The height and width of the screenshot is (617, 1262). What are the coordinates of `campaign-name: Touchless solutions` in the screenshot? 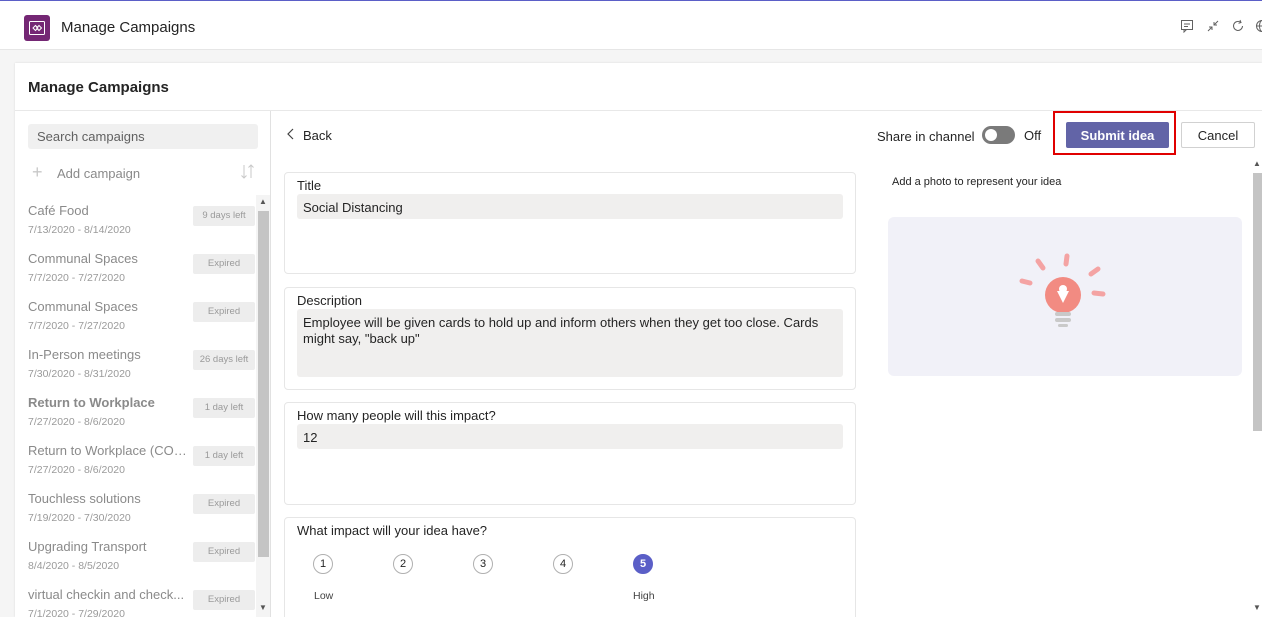 It's located at (84, 498).